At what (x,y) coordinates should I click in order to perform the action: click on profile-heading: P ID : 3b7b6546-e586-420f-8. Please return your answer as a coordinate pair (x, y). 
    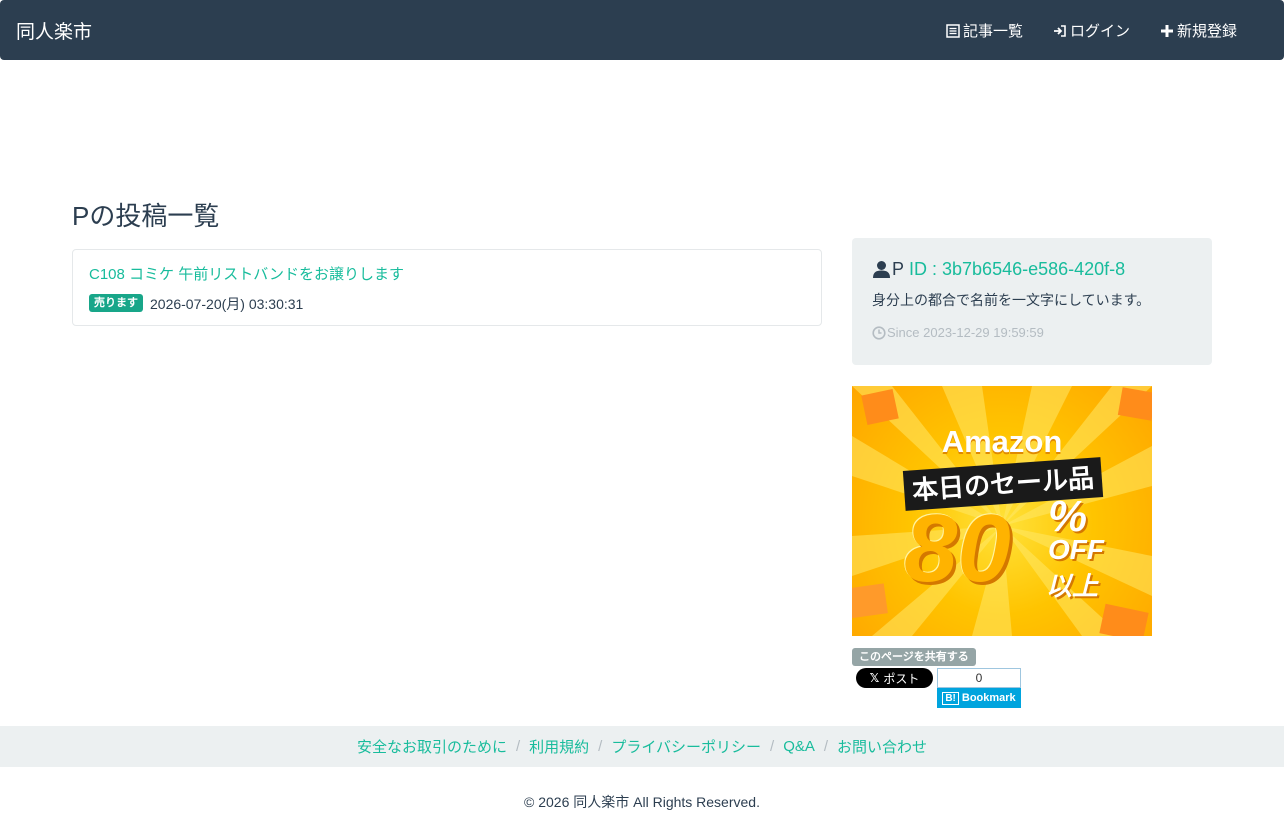
    Looking at the image, I should click on (998, 269).